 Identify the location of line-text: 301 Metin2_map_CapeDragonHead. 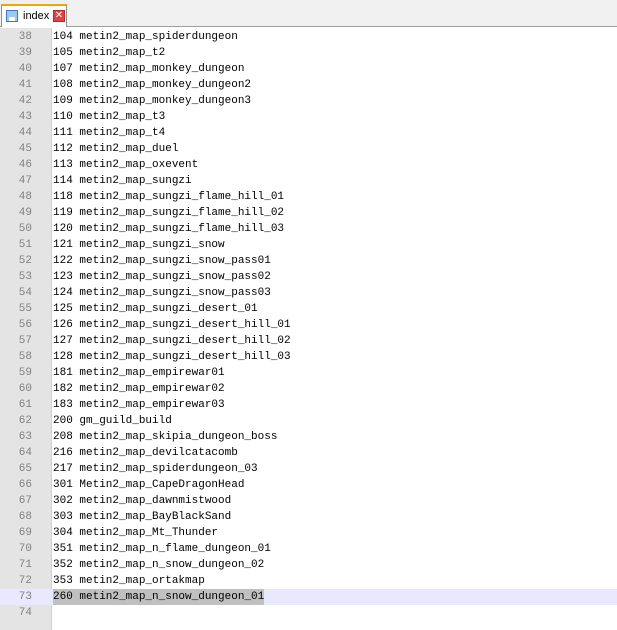
(148, 485).